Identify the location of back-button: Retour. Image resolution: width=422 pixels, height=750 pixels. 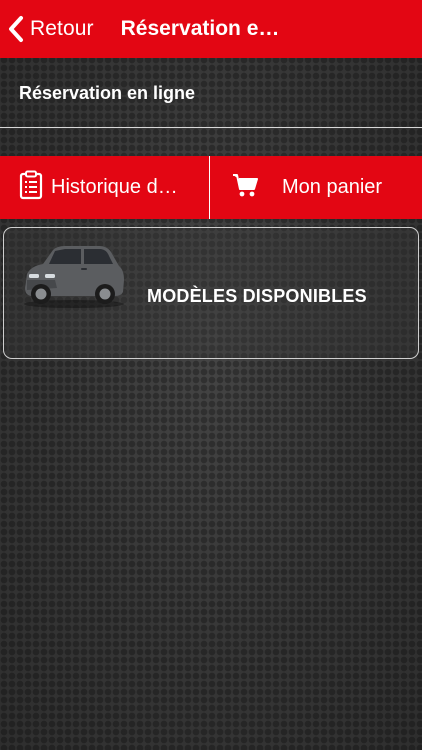
(47, 29).